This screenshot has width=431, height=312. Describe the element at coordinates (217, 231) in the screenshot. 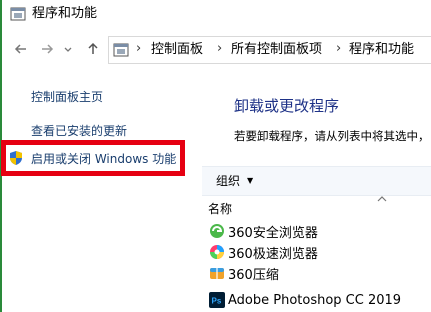

I see `360-secure-browser-icon` at that location.